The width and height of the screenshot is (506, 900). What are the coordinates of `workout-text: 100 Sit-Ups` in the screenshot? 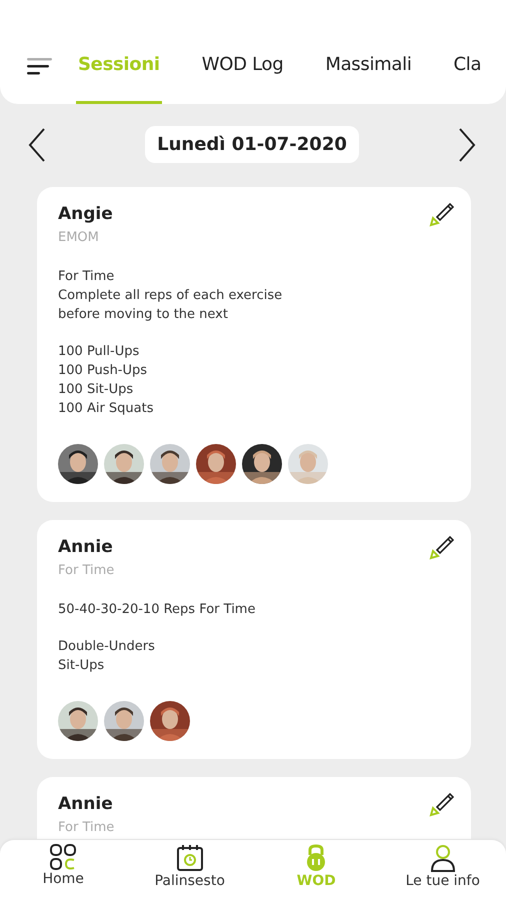 It's located at (96, 390).